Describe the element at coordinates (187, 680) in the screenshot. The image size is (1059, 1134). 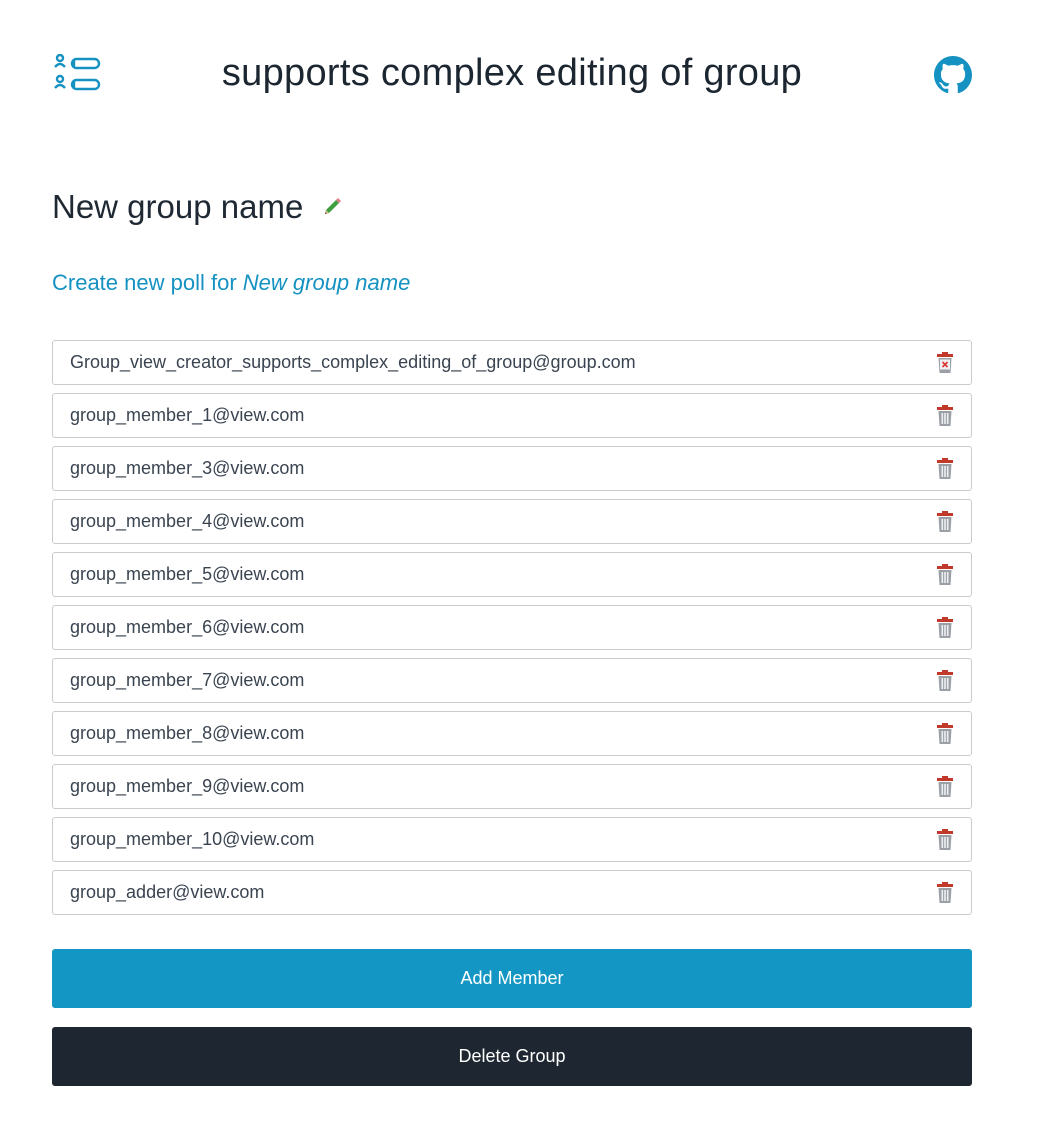
I see `member-email: group_member_7@view.com` at that location.